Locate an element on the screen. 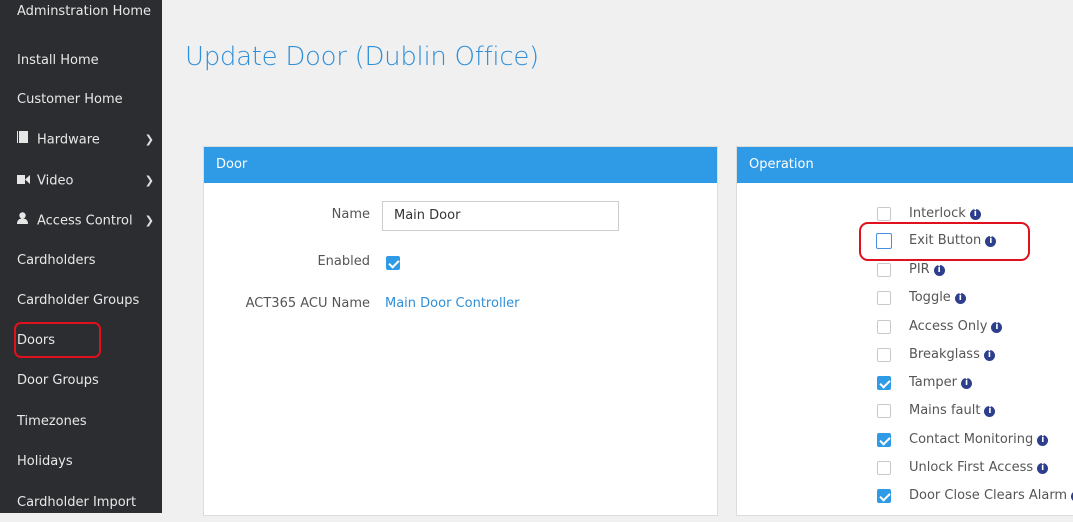 Image resolution: width=1073 pixels, height=522 pixels. operation-option-label: Toggle i is located at coordinates (937, 297).